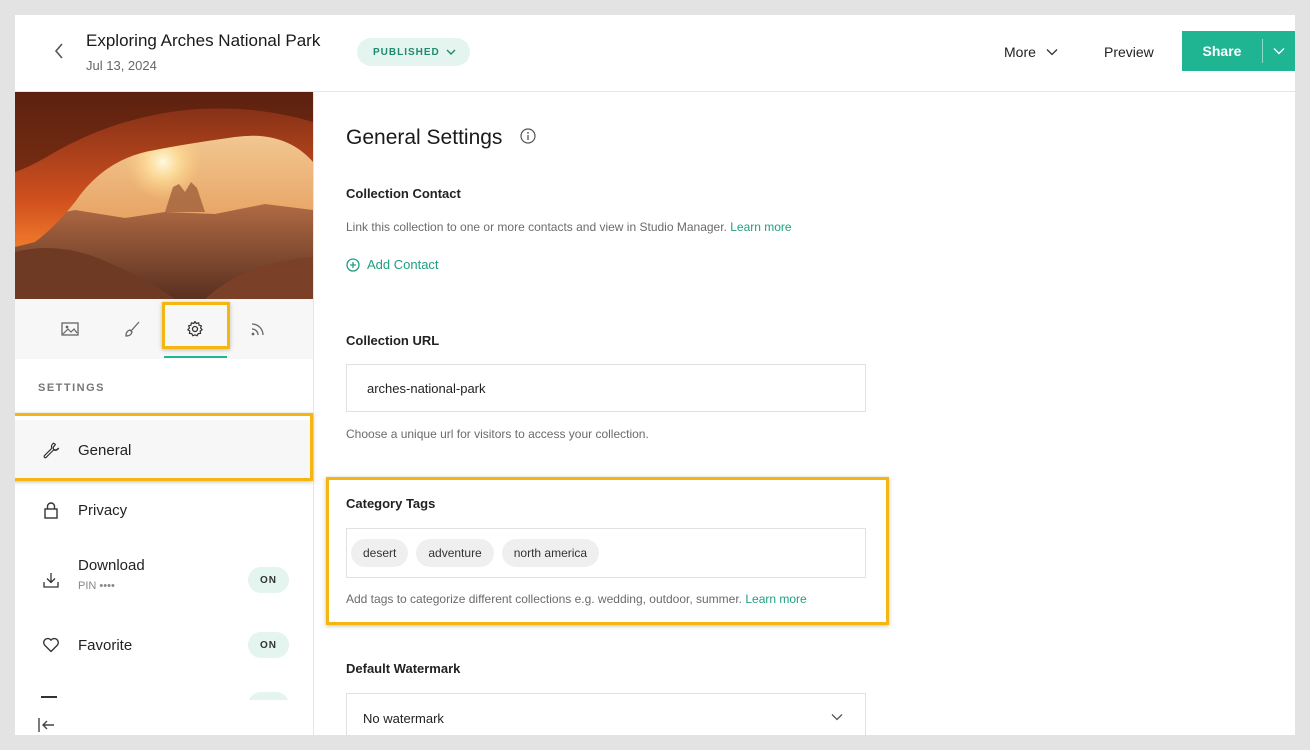 This screenshot has width=1310, height=750. I want to click on tag-chip: adventure, so click(455, 553).